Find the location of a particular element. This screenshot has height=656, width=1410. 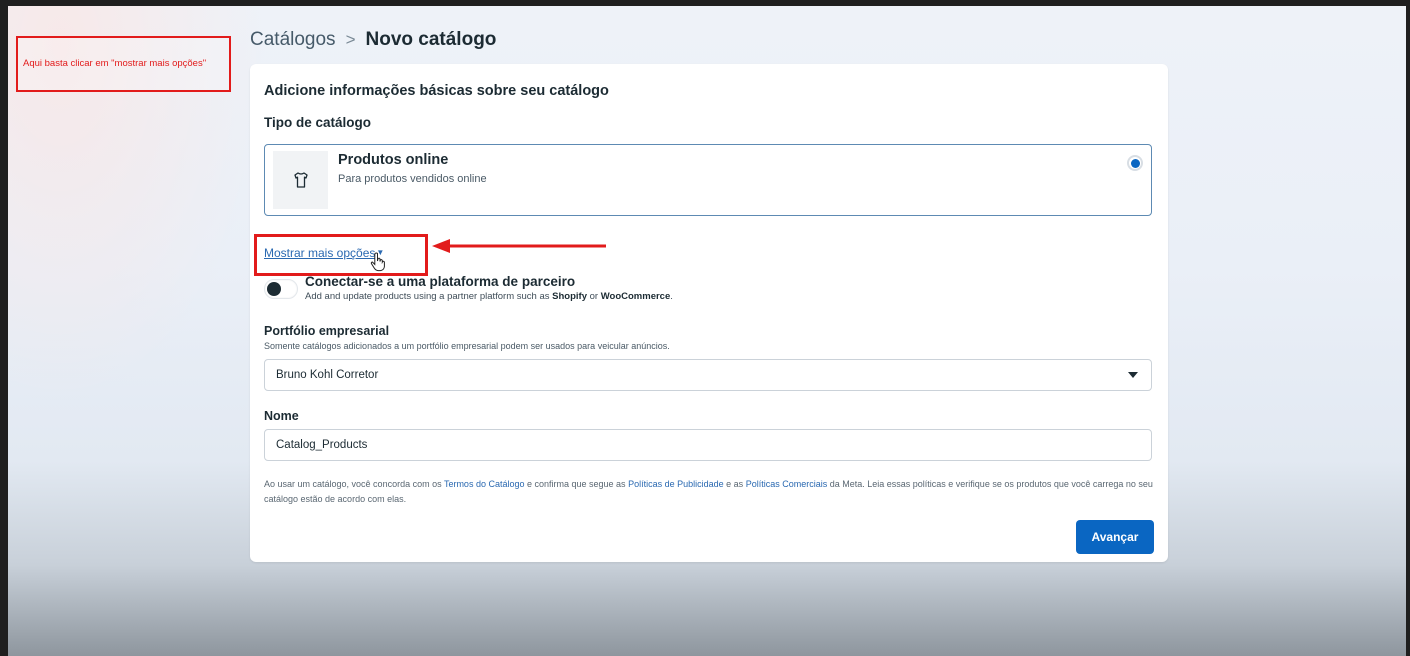

business-portfolio-value: Bruno Kohl Corretor is located at coordinates (327, 375).